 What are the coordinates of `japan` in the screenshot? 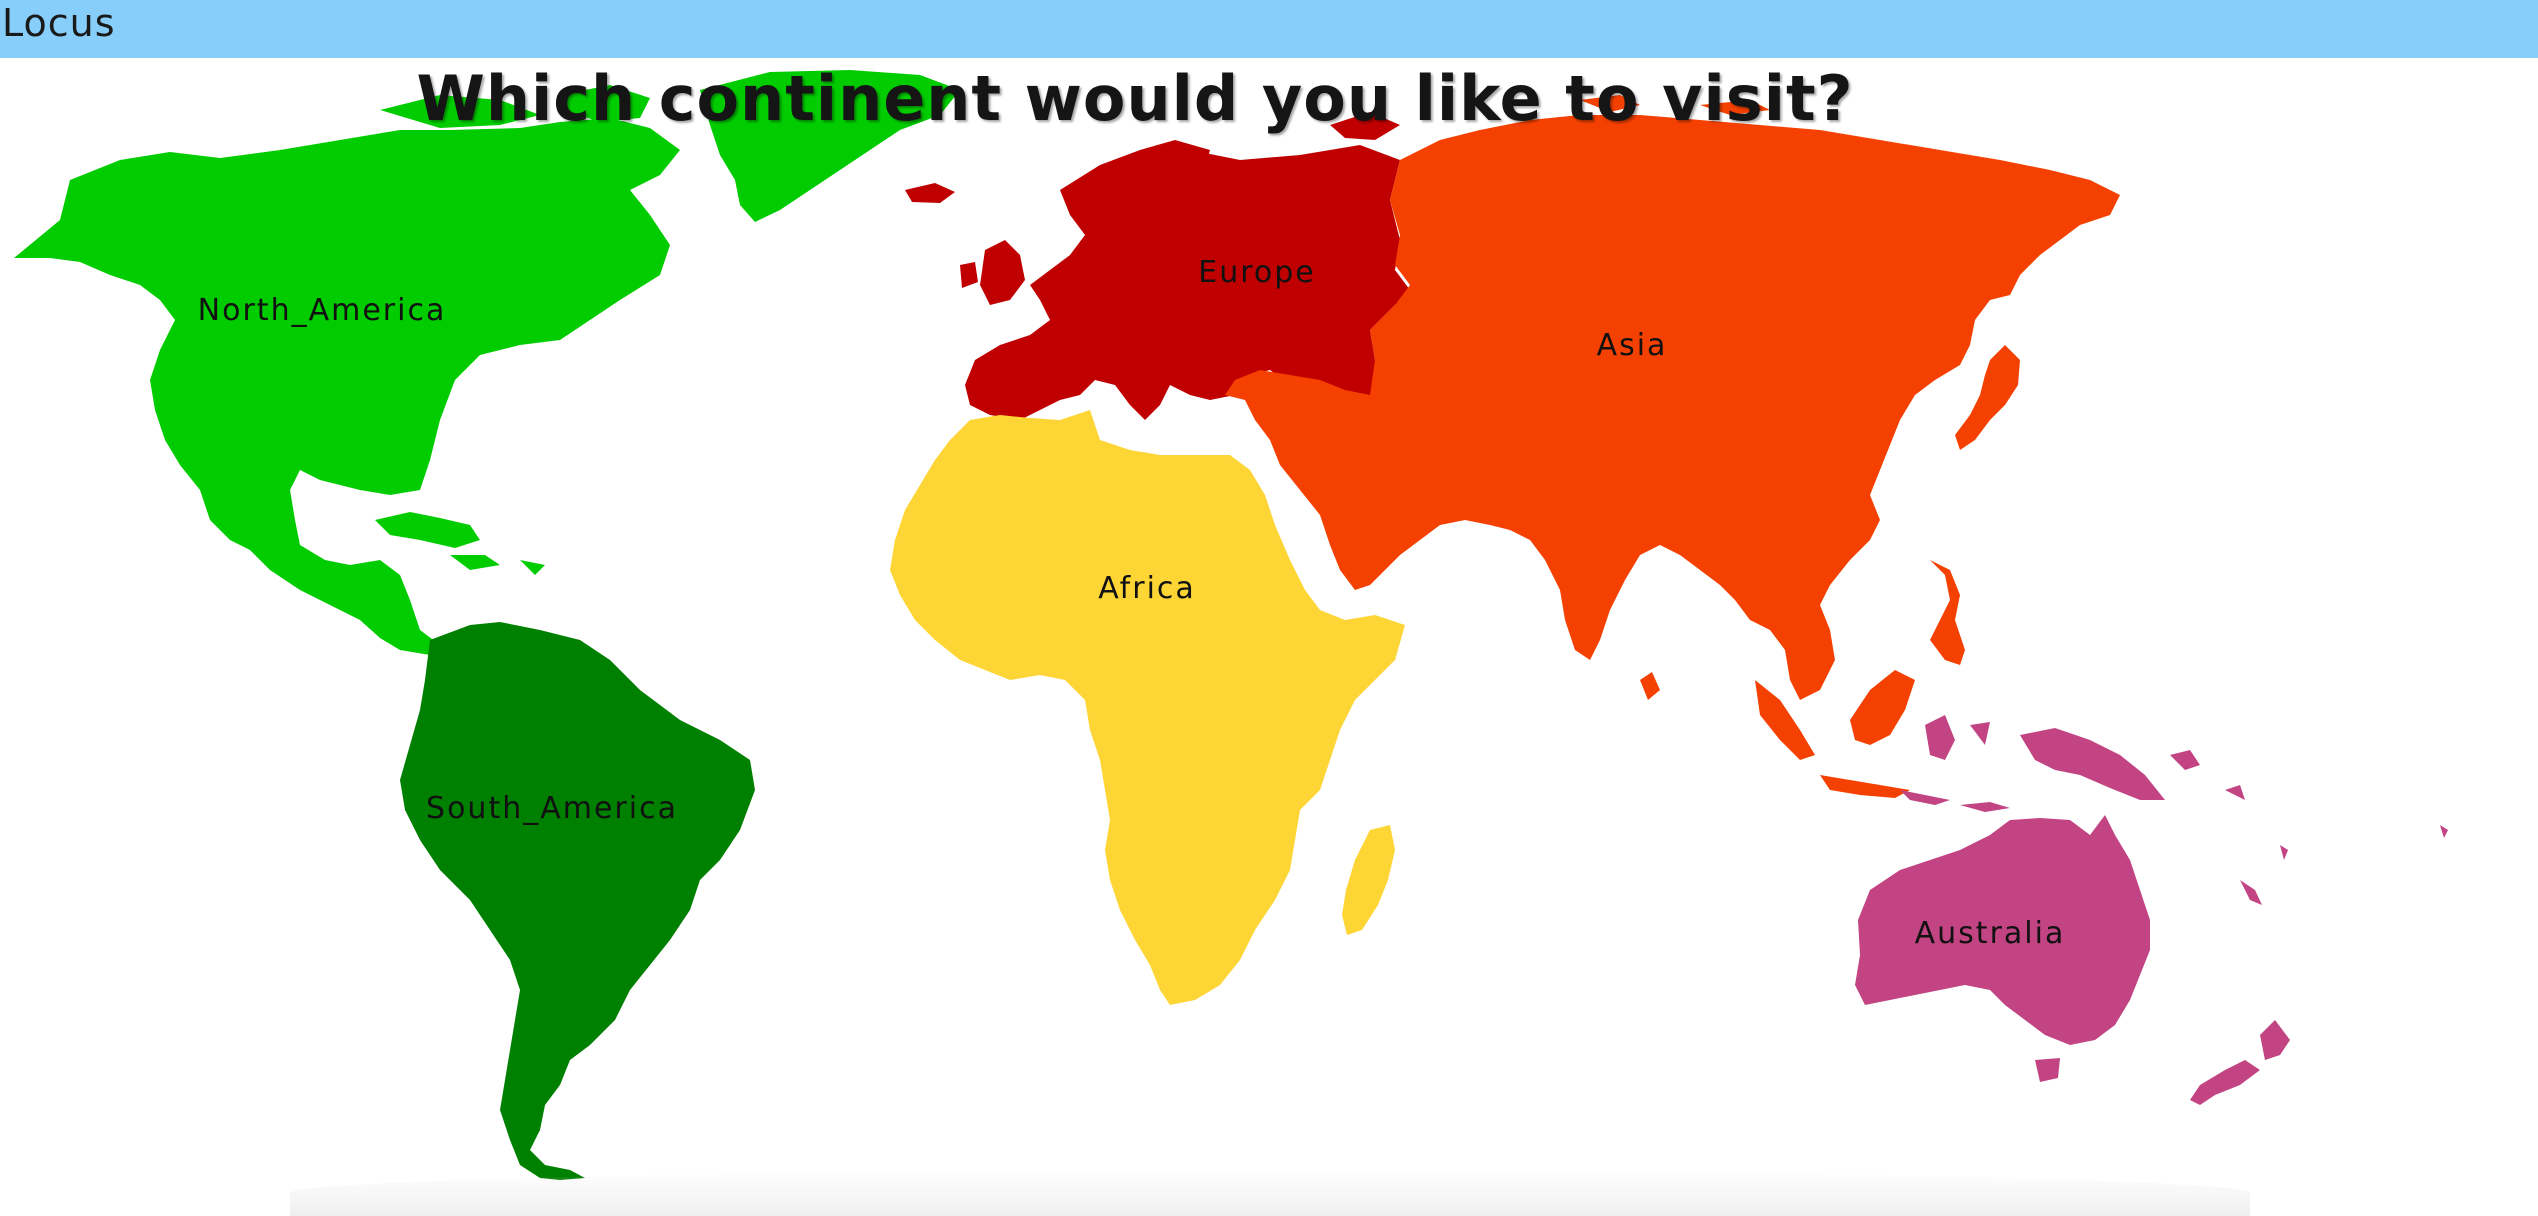 It's located at (1987, 397).